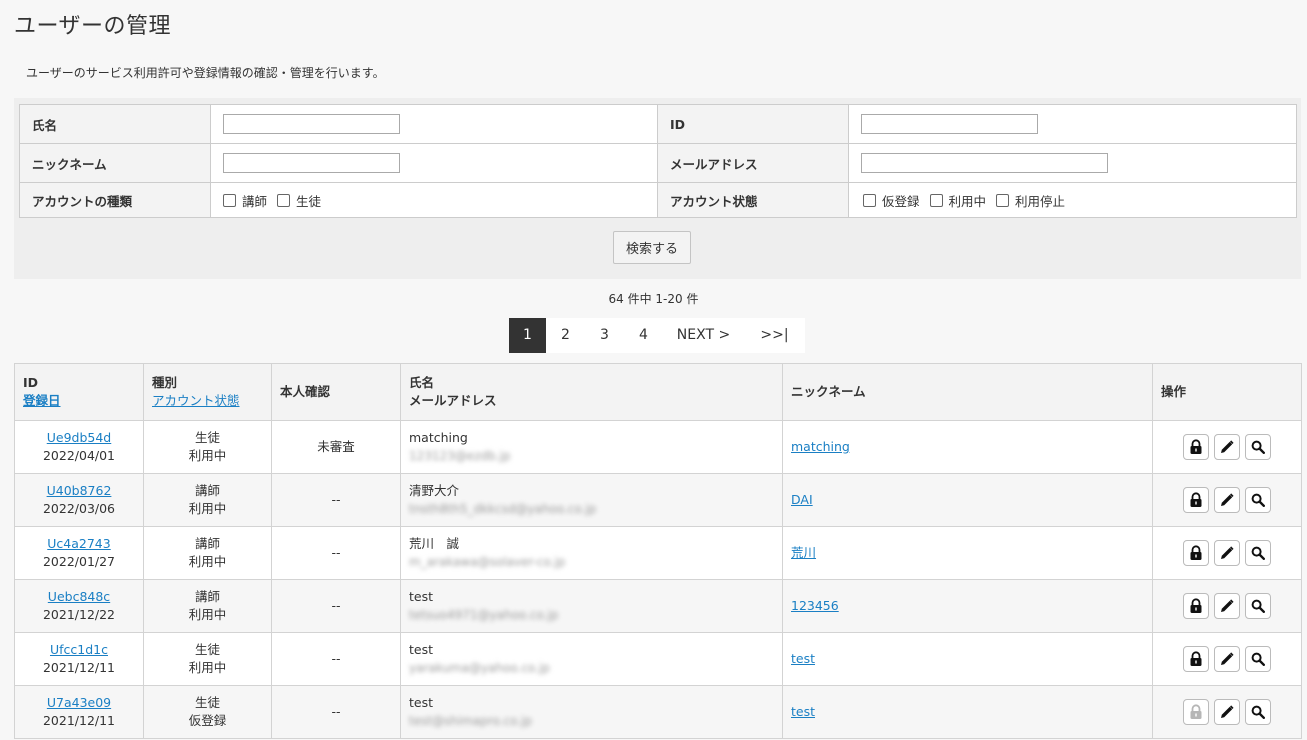  Describe the element at coordinates (205, 73) in the screenshot. I see `page-description: ユーザーのサービス利用許可や登録情報の確認・管理を行います。` at that location.